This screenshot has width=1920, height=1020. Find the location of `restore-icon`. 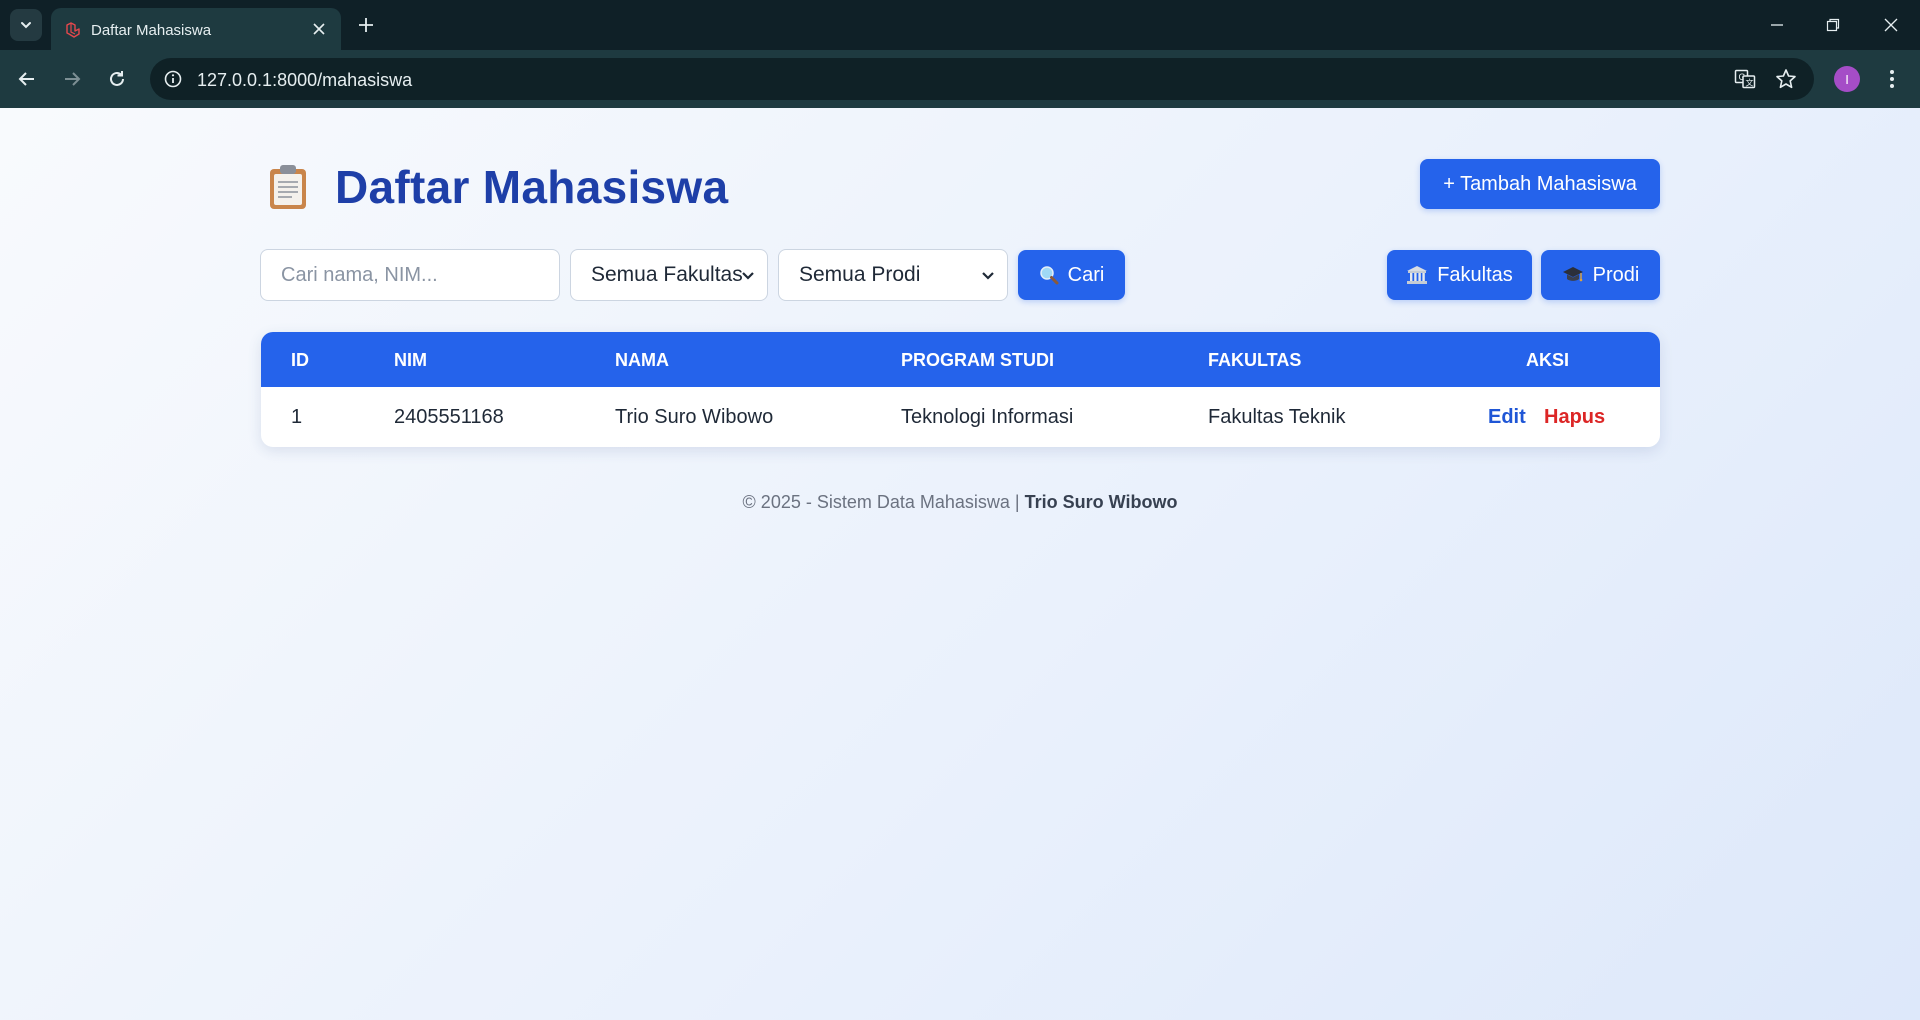

restore-icon is located at coordinates (1833, 25).